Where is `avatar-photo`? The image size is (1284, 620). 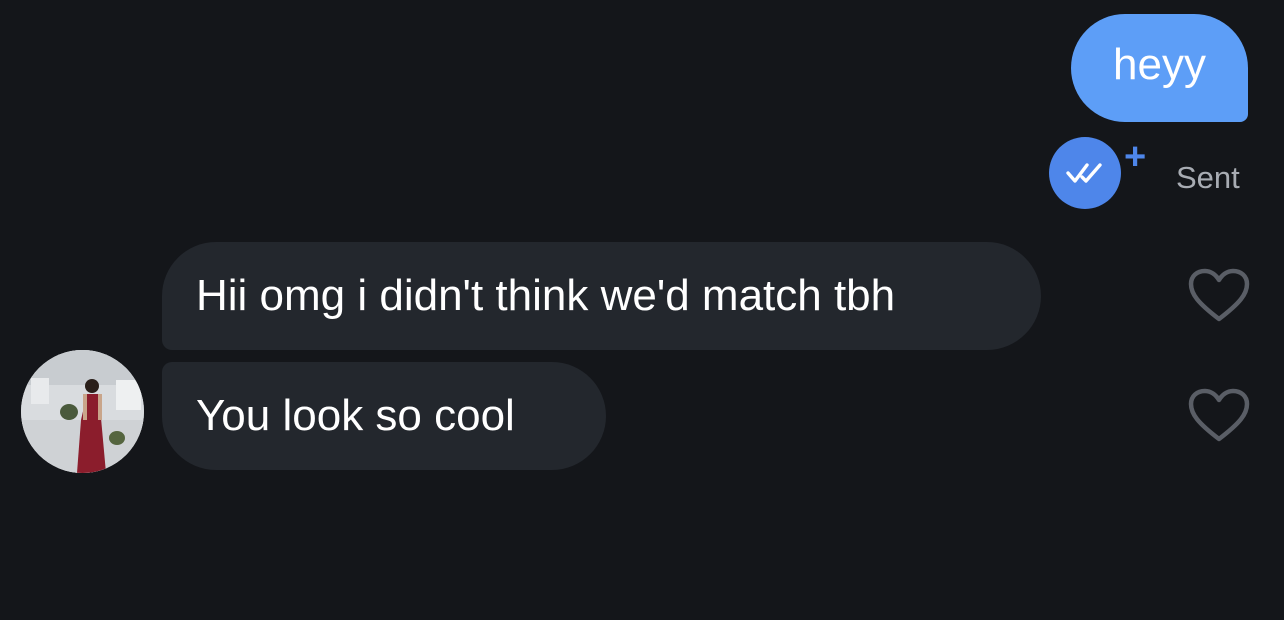
avatar-photo is located at coordinates (82, 411).